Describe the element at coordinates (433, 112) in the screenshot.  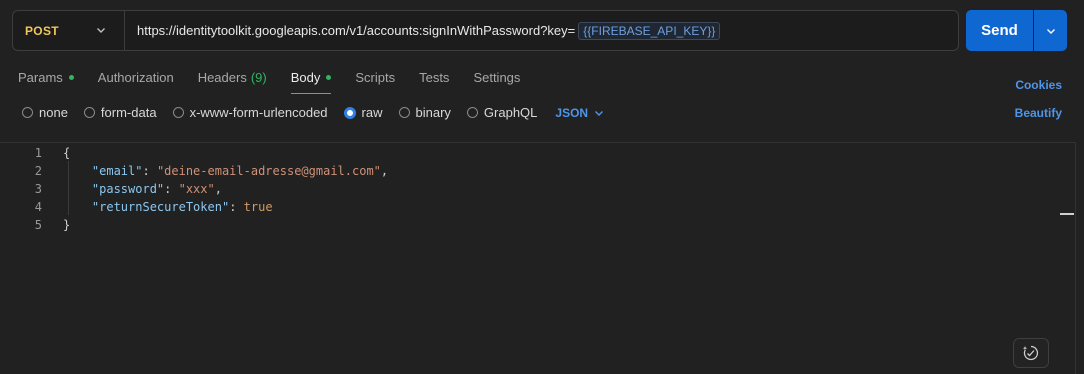
I see `option-label: binary` at that location.